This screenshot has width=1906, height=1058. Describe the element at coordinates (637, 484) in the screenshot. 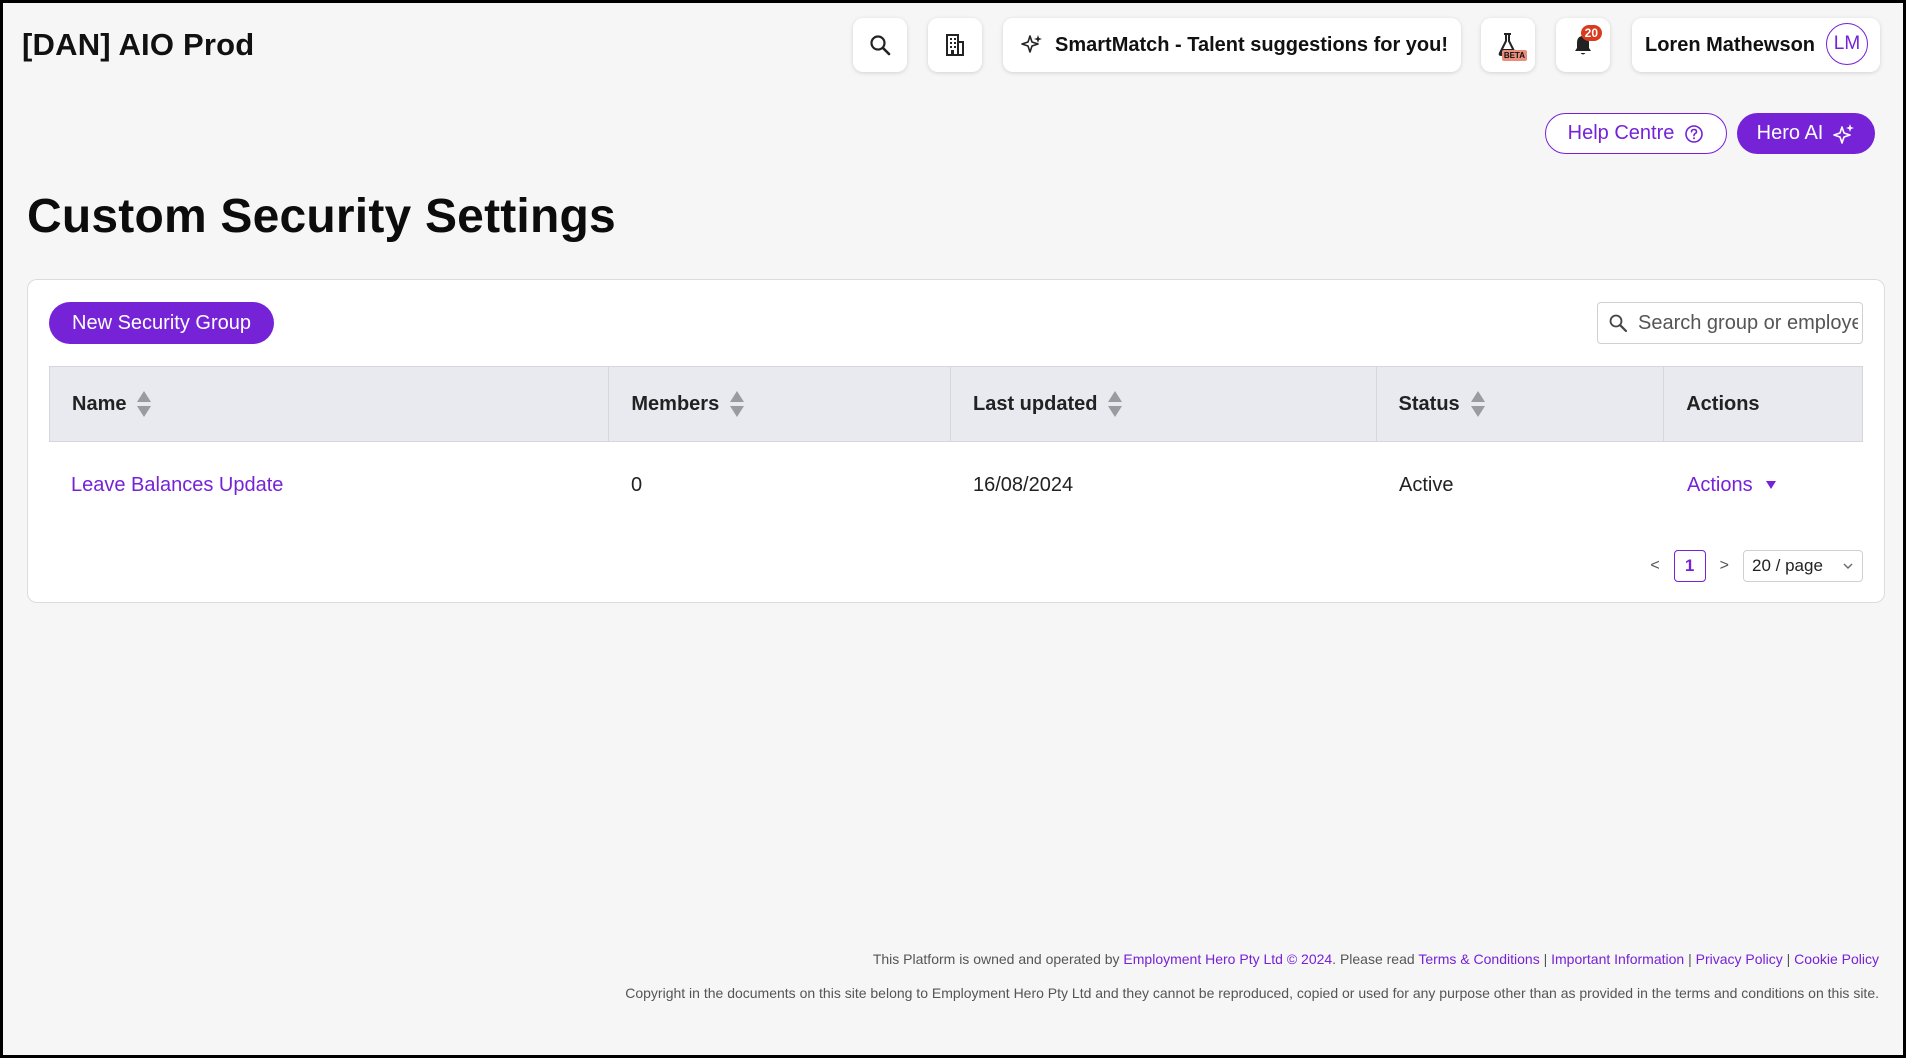

I see `cell-members: 0` at that location.